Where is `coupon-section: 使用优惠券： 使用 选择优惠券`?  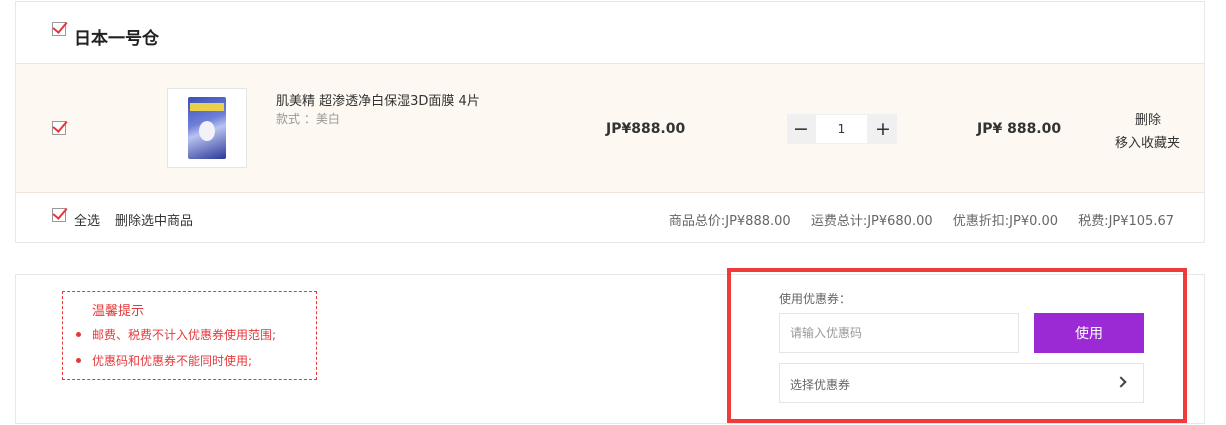
coupon-section: 使用优惠券： 使用 选择优惠券 is located at coordinates (957, 345).